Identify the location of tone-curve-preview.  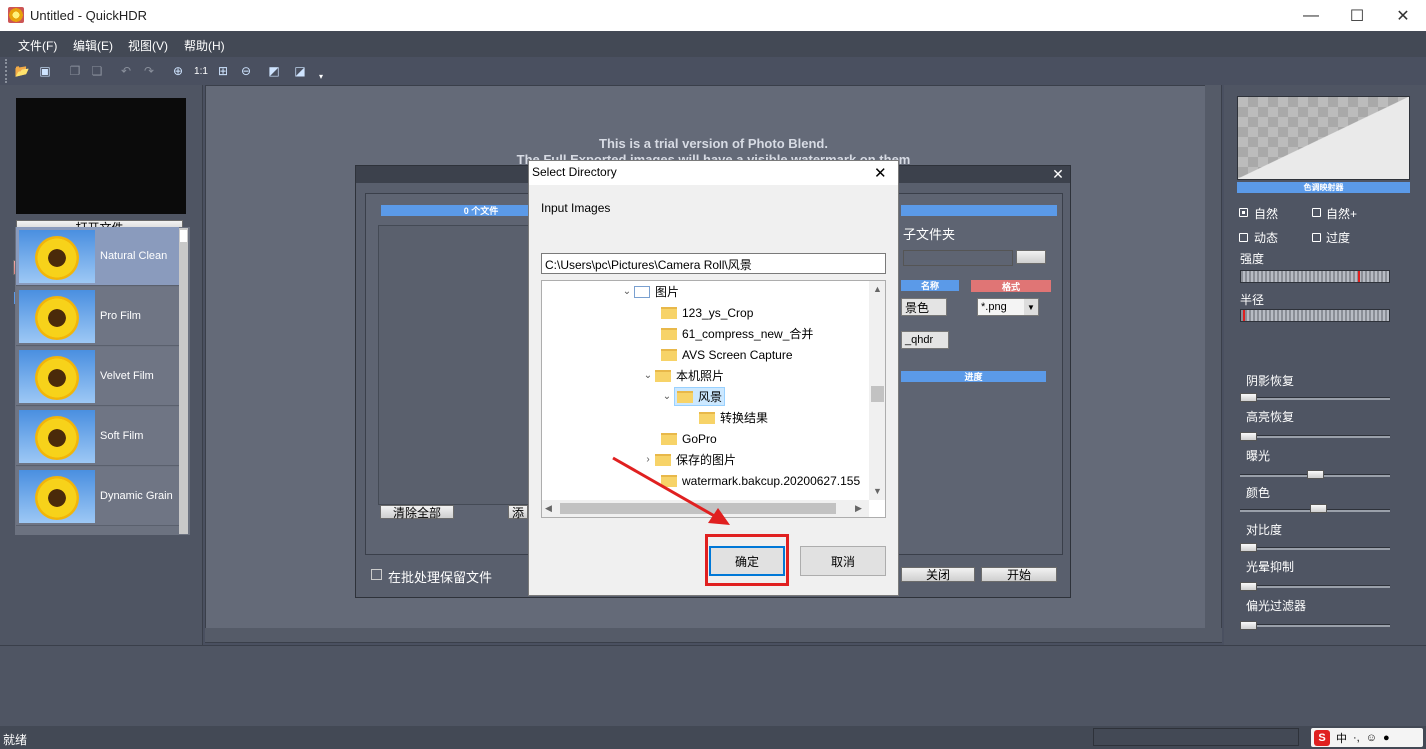
(1323, 138).